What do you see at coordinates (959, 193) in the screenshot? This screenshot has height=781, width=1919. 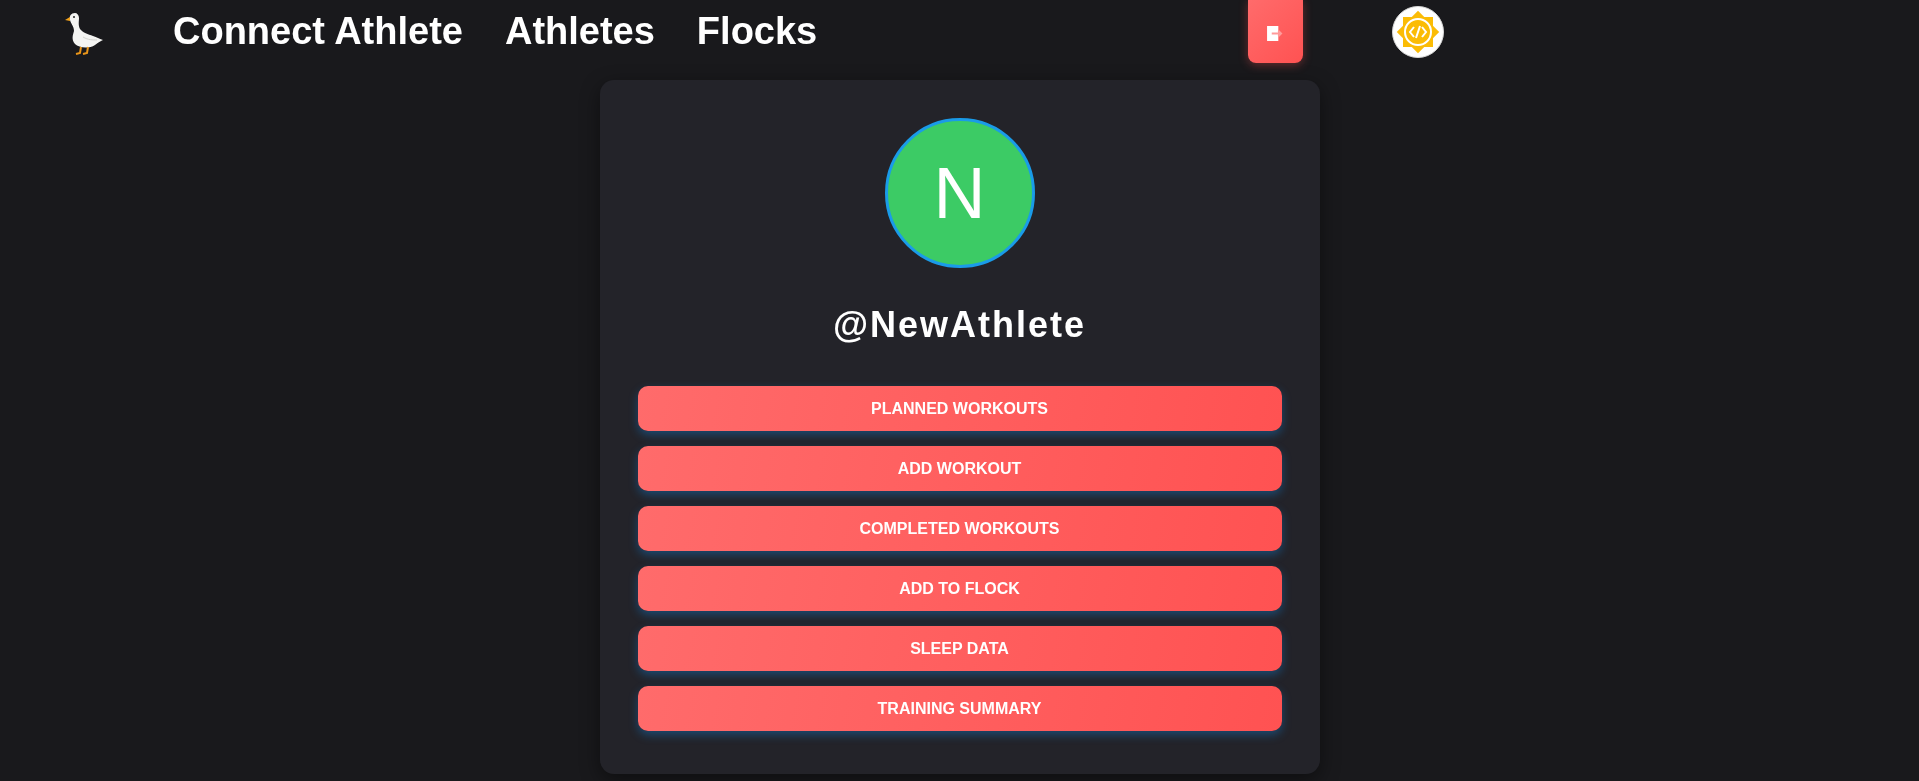 I see `avatar-initial: N` at bounding box center [959, 193].